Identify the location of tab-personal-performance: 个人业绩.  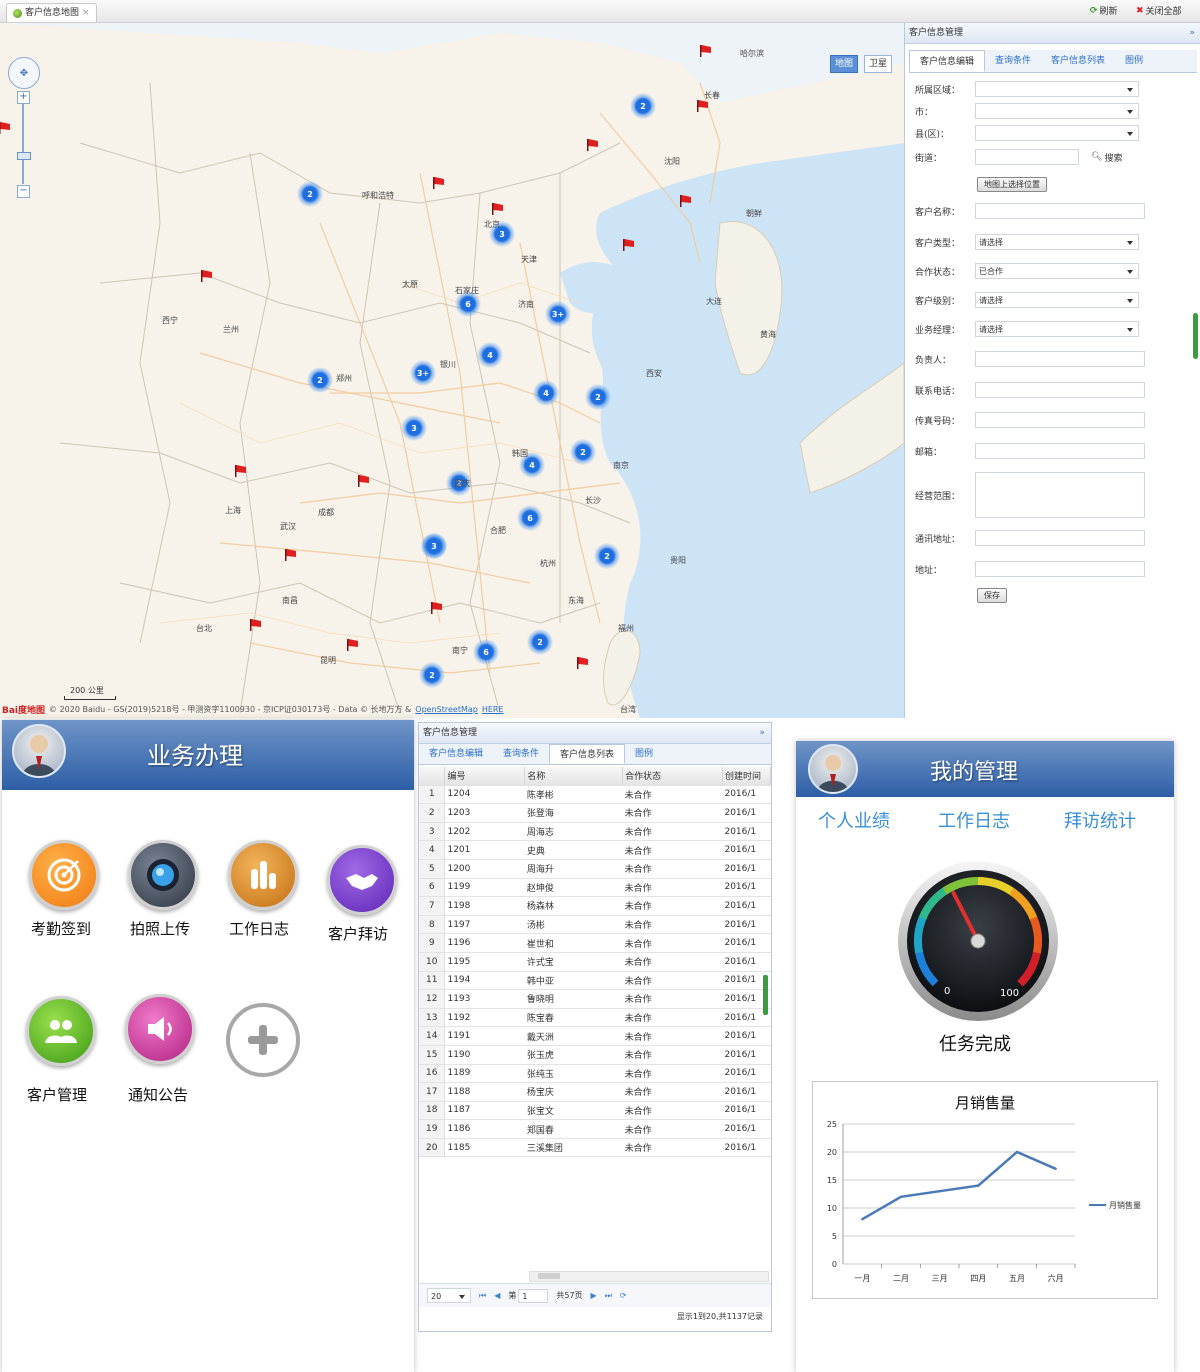
(854, 820).